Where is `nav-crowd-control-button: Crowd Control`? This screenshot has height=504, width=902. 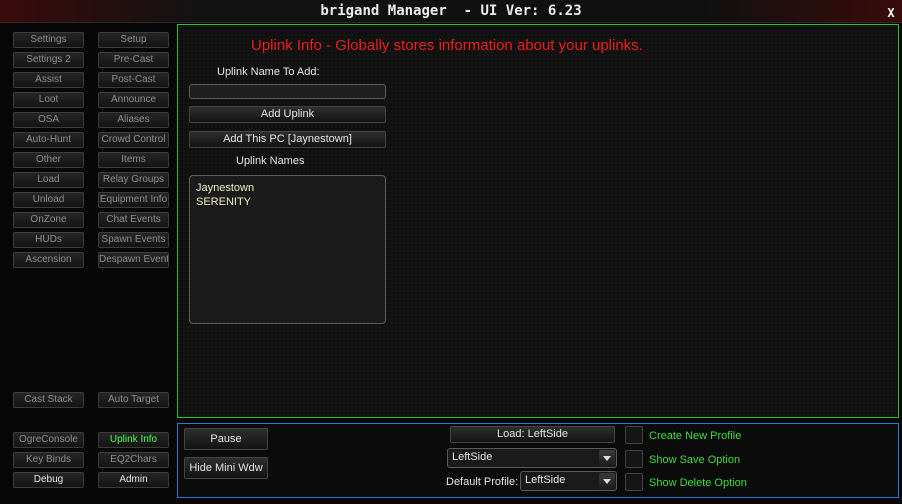 nav-crowd-control-button: Crowd Control is located at coordinates (133, 140).